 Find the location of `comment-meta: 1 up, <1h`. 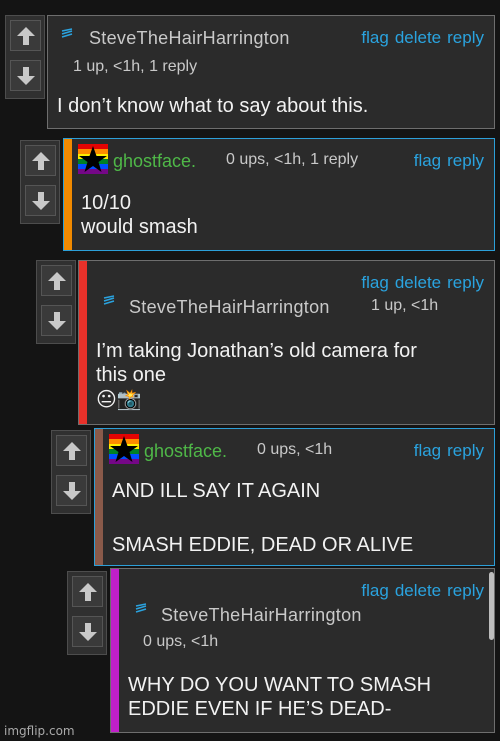

comment-meta: 1 up, <1h is located at coordinates (405, 305).